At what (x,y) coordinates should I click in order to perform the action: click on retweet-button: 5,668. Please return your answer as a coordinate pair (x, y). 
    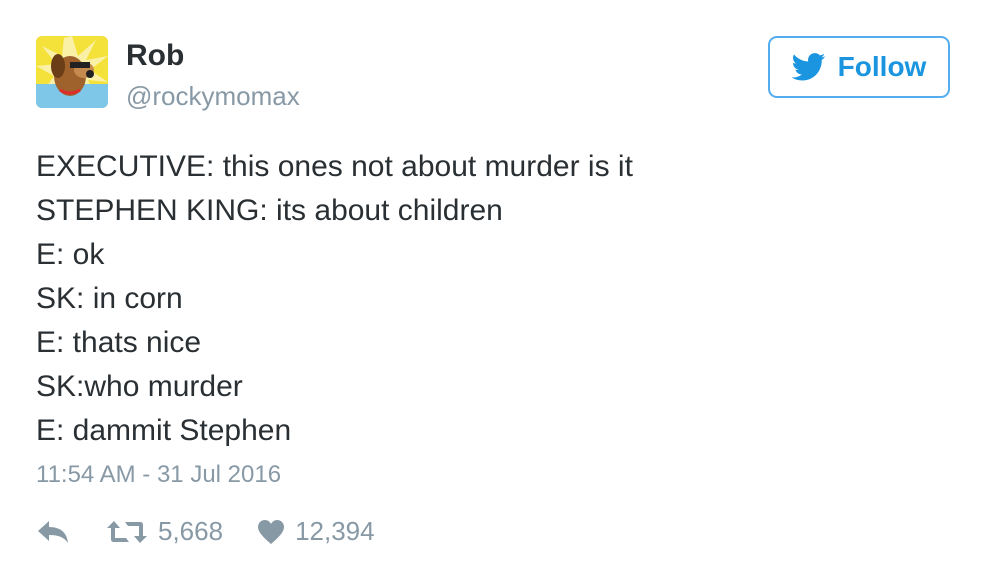
    Looking at the image, I should click on (164, 531).